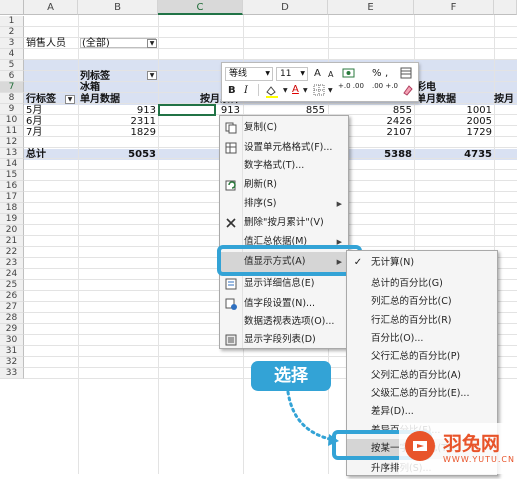 The height and width of the screenshot is (479, 517). Describe the element at coordinates (12, 340) in the screenshot. I see `row-header: 30` at that location.